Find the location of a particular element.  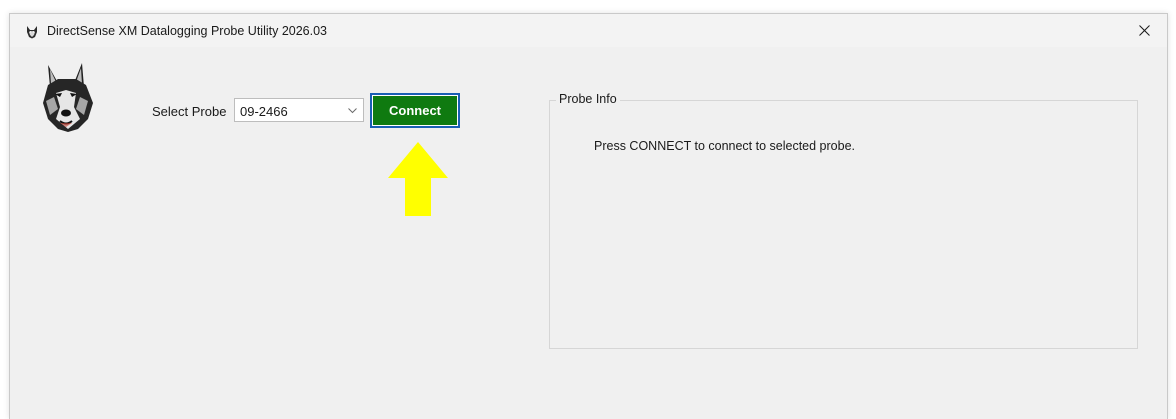

close-icon is located at coordinates (1144, 30).